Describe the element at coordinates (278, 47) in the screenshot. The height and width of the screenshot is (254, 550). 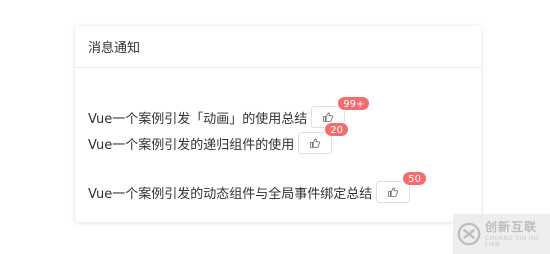
I see `card-header: 消息通知` at that location.